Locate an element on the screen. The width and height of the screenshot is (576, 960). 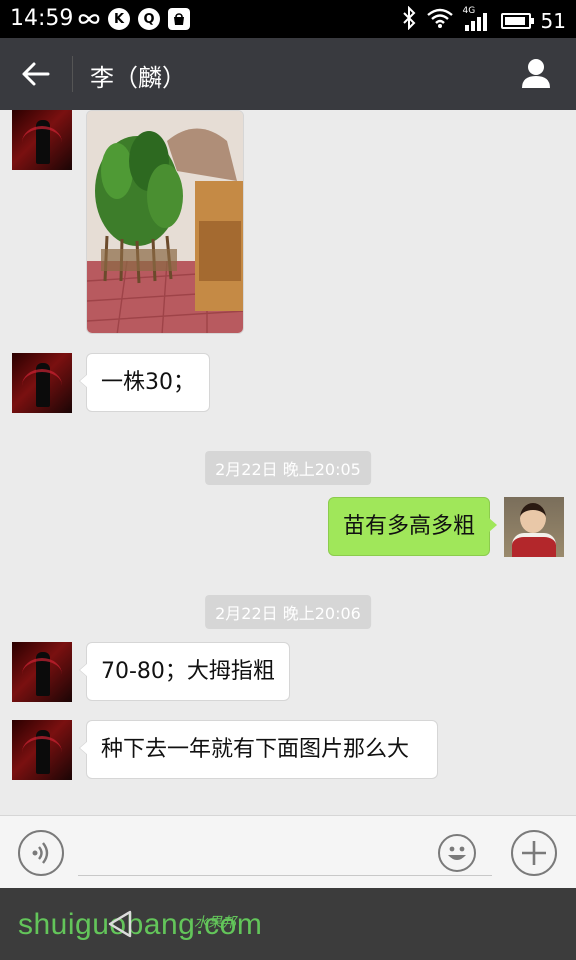
nav-back-button is located at coordinates (120, 924).